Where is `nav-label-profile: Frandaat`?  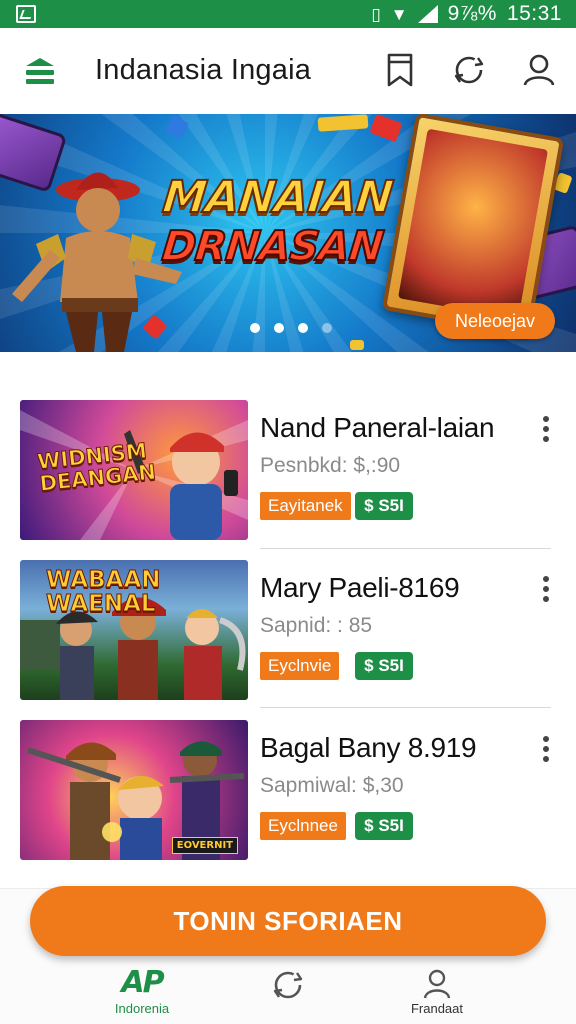 nav-label-profile: Frandaat is located at coordinates (437, 1008).